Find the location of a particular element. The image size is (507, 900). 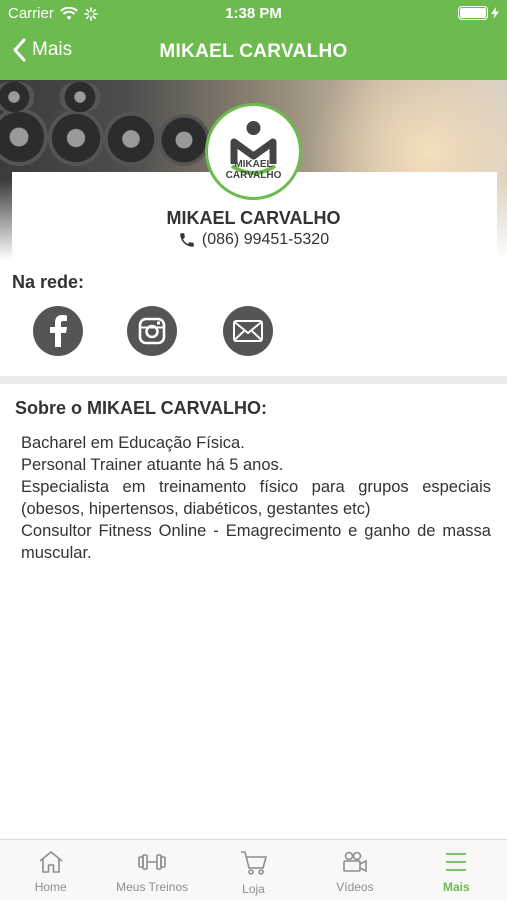

tab-label: Home is located at coordinates (50, 887).